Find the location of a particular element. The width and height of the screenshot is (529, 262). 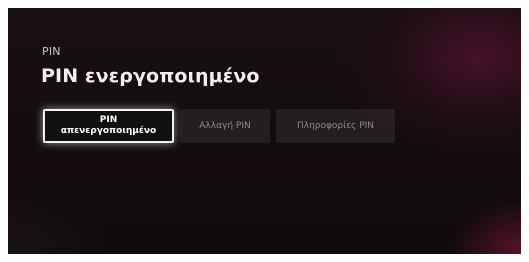

disable-pin-label-line1: PIN is located at coordinates (108, 120).